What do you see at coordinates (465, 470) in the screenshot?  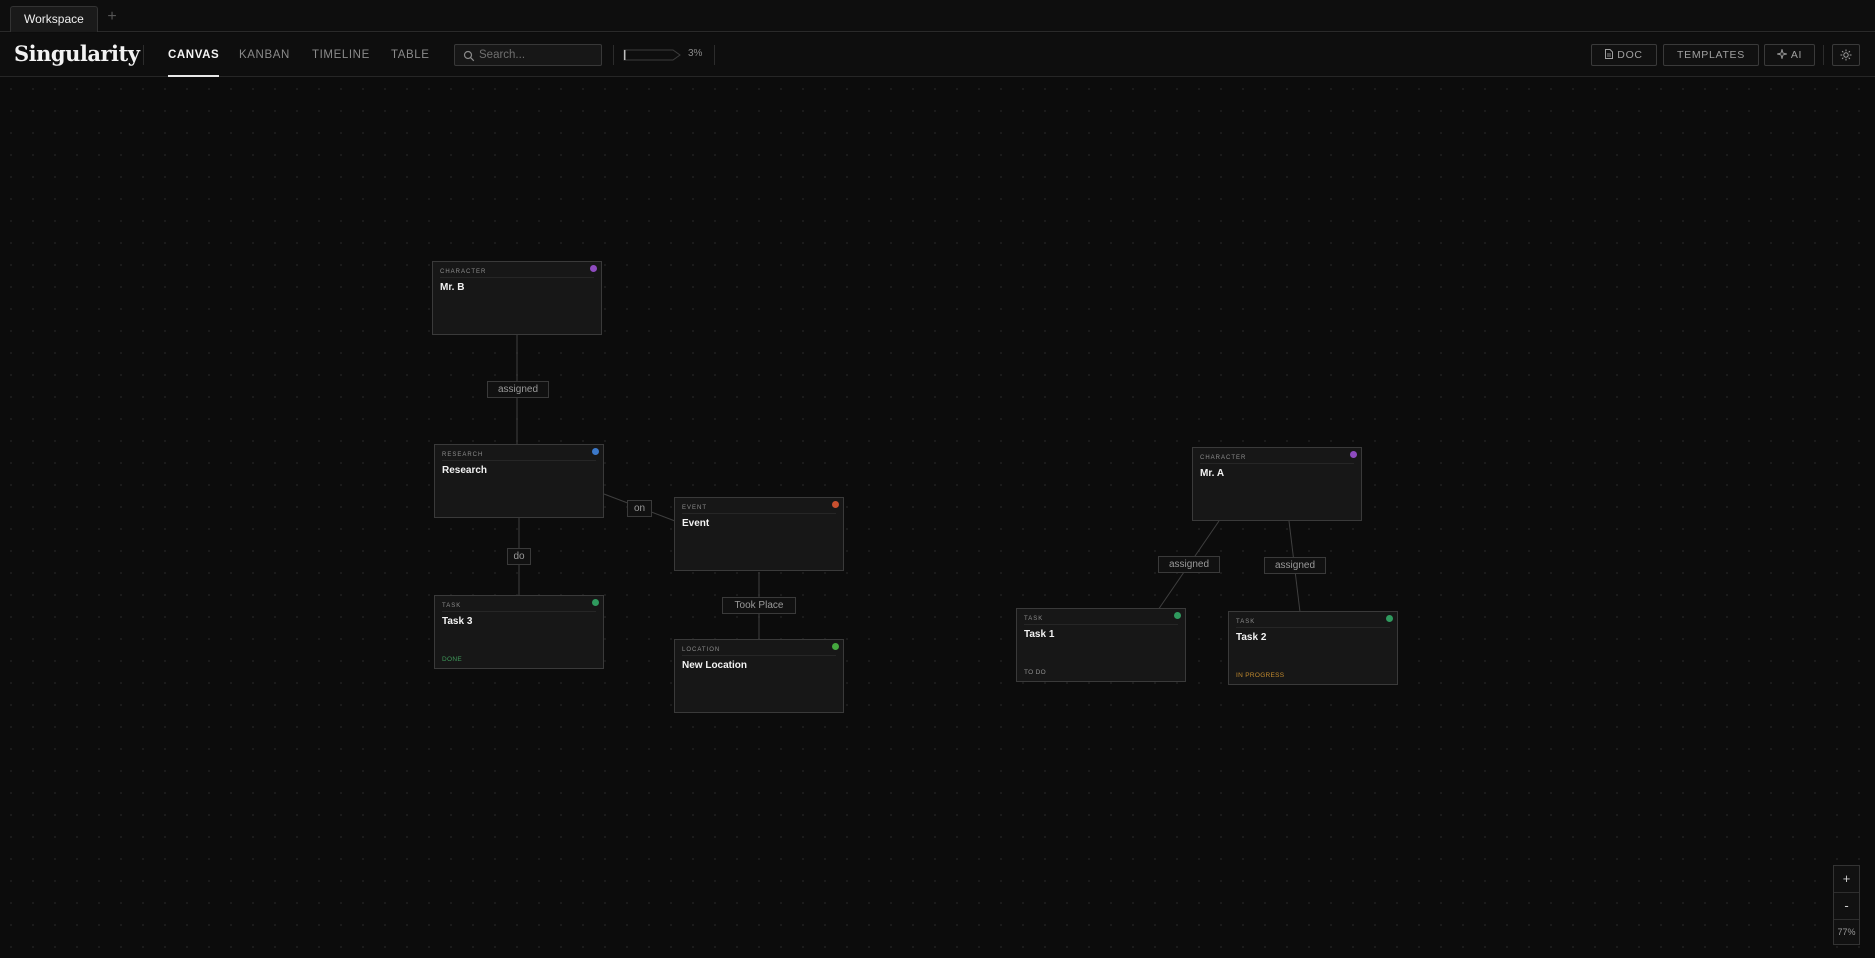 I see `node-title: Research` at bounding box center [465, 470].